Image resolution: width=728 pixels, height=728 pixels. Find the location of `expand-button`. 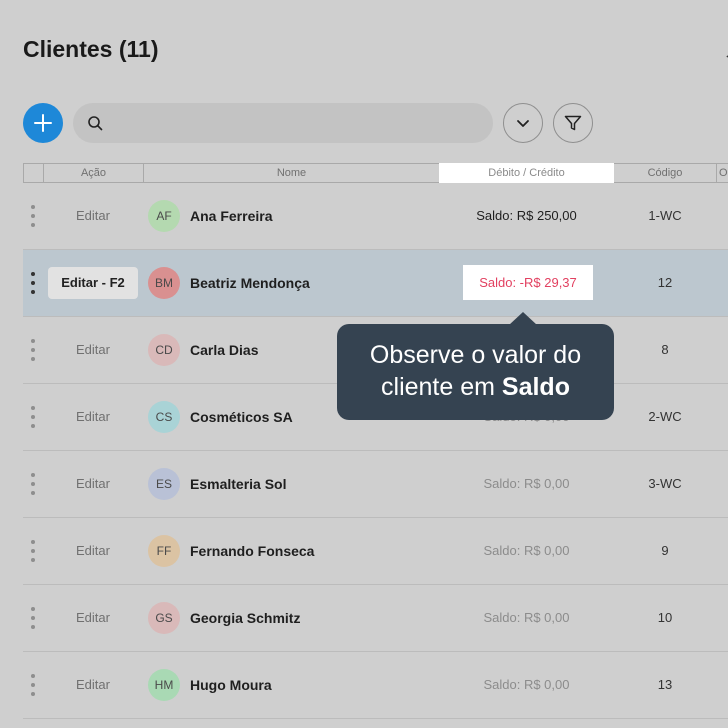

expand-button is located at coordinates (523, 123).